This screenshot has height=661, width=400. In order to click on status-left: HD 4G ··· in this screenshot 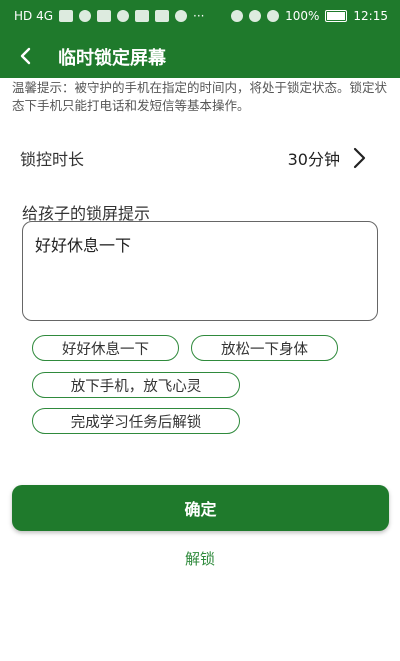, I will do `click(109, 16)`.